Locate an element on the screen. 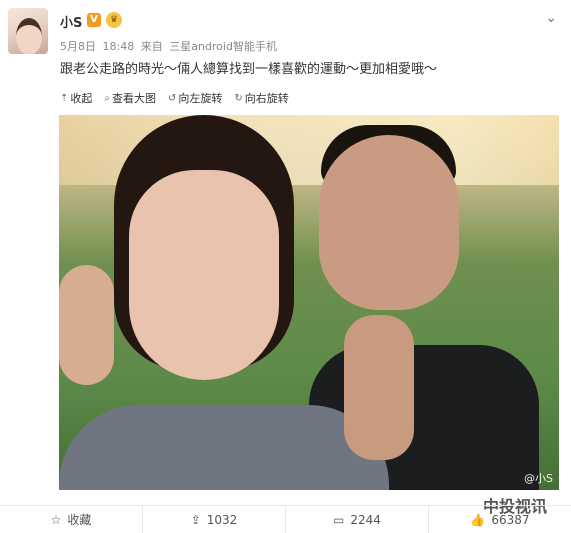 The width and height of the screenshot is (571, 533). photo-watermark: @小S is located at coordinates (538, 478).